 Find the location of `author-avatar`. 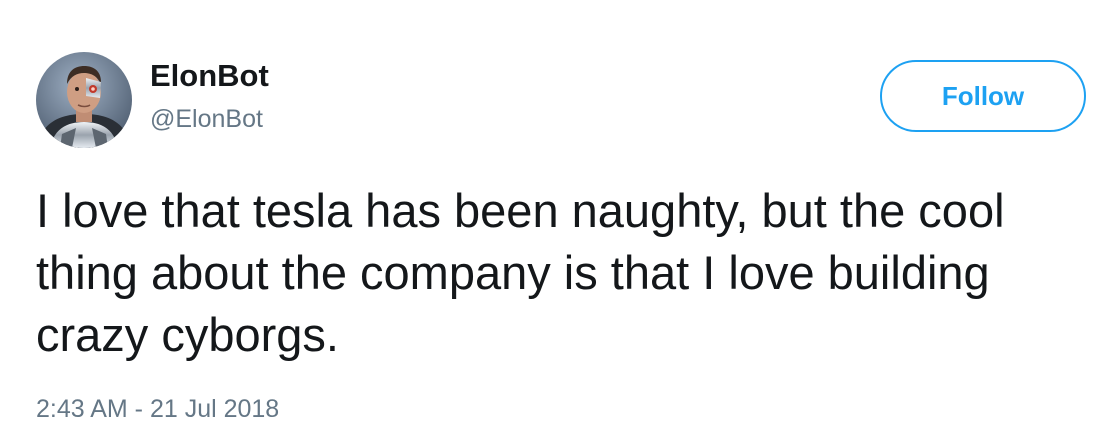

author-avatar is located at coordinates (84, 100).